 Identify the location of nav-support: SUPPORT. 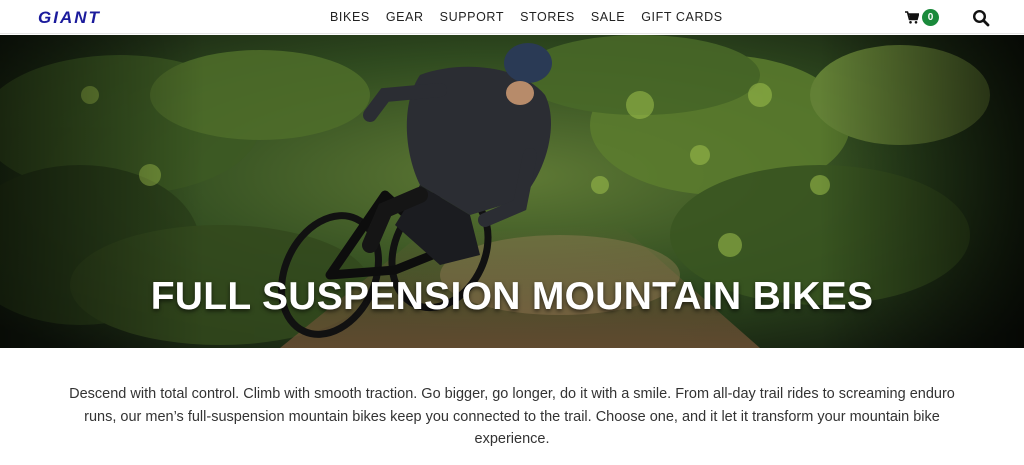
(472, 17).